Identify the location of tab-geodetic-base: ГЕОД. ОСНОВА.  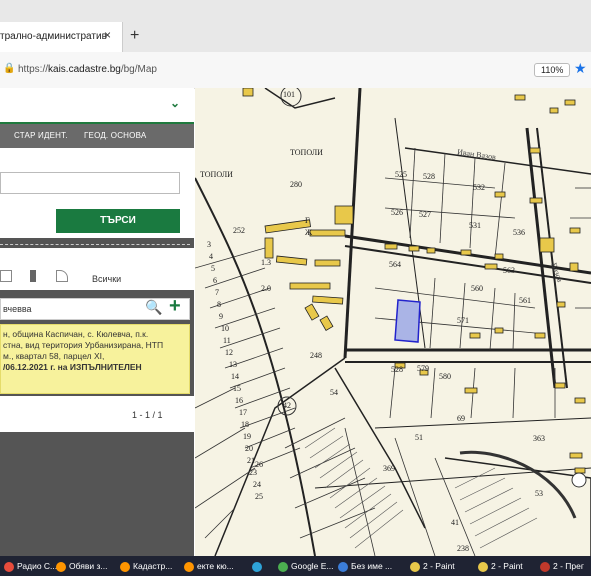
(115, 135).